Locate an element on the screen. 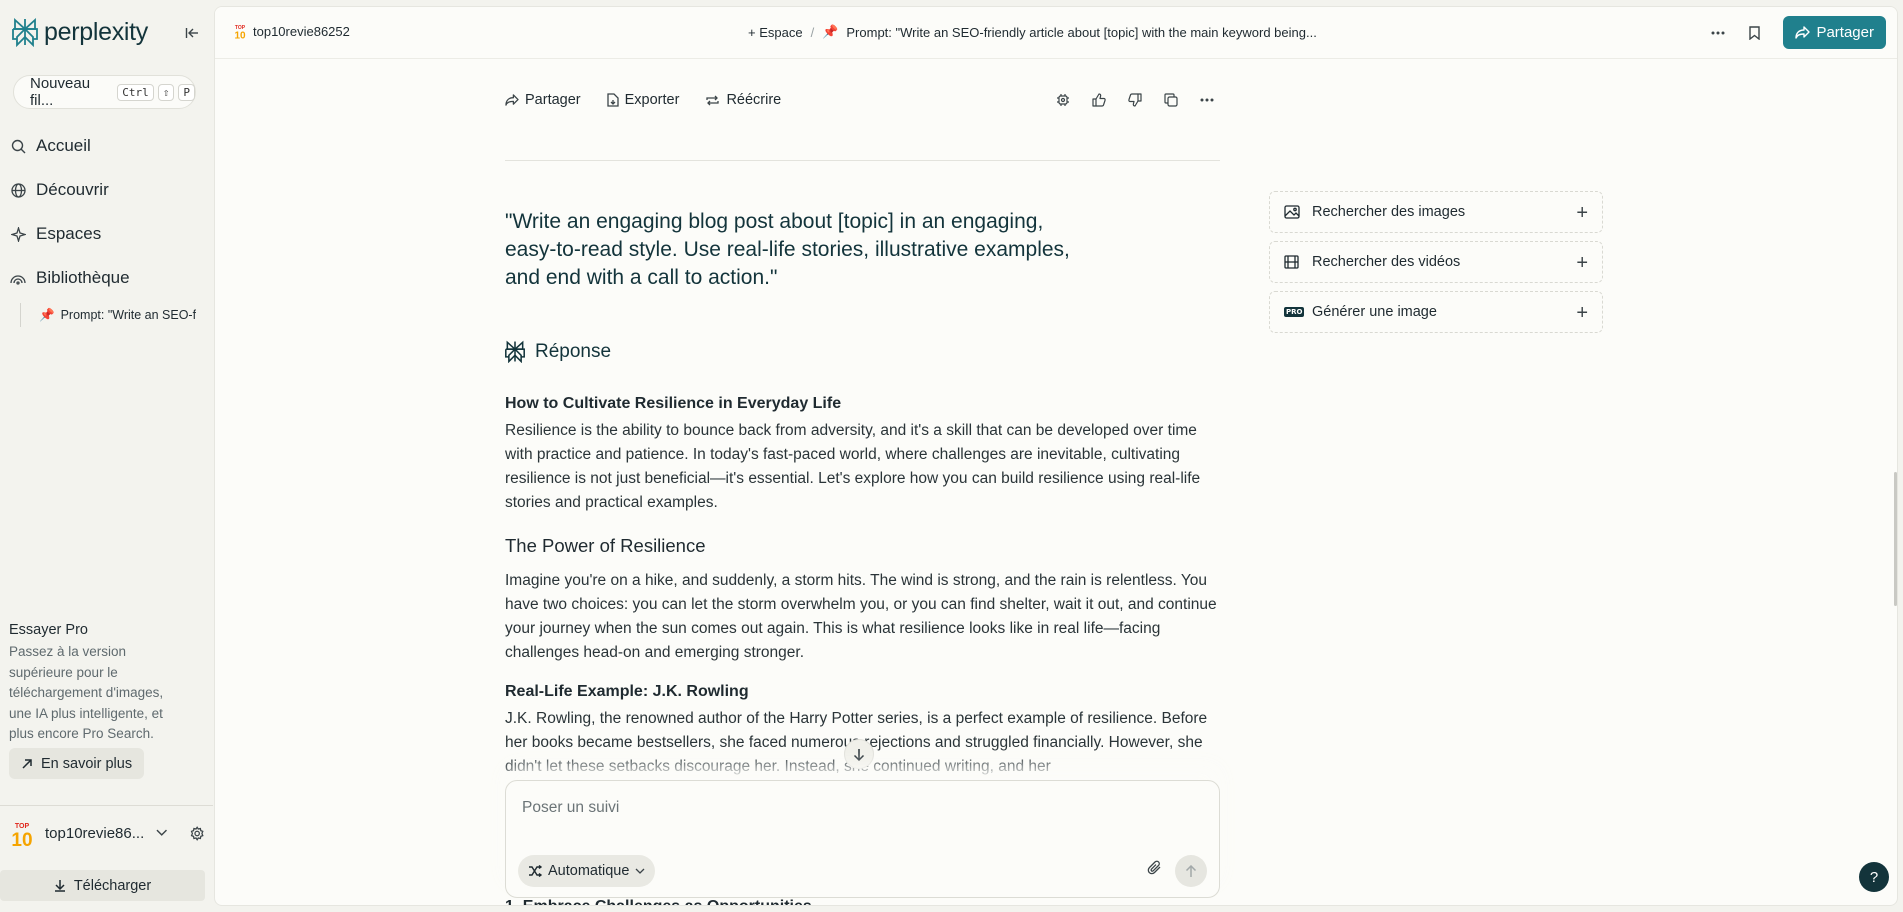 The width and height of the screenshot is (1903, 912). generate-image-card: PRO Générer une image + is located at coordinates (1436, 312).